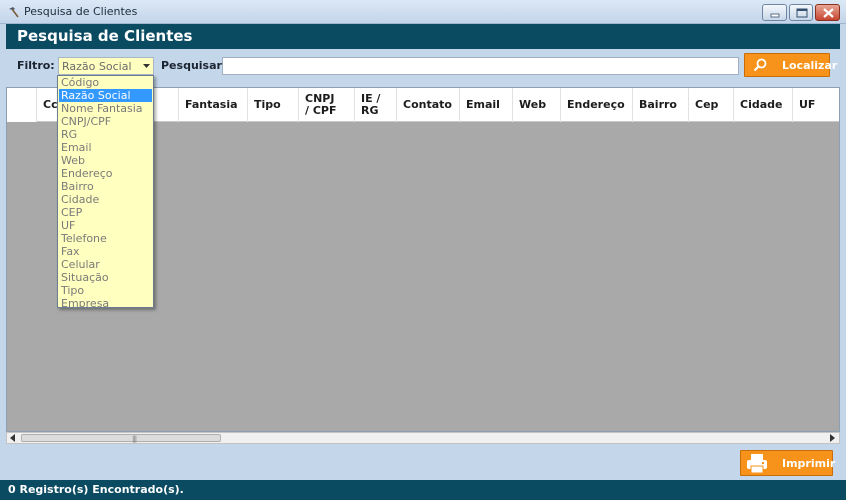 The height and width of the screenshot is (500, 846). Describe the element at coordinates (423, 36) in the screenshot. I see `page-header: Pesquisa de Clientes` at that location.